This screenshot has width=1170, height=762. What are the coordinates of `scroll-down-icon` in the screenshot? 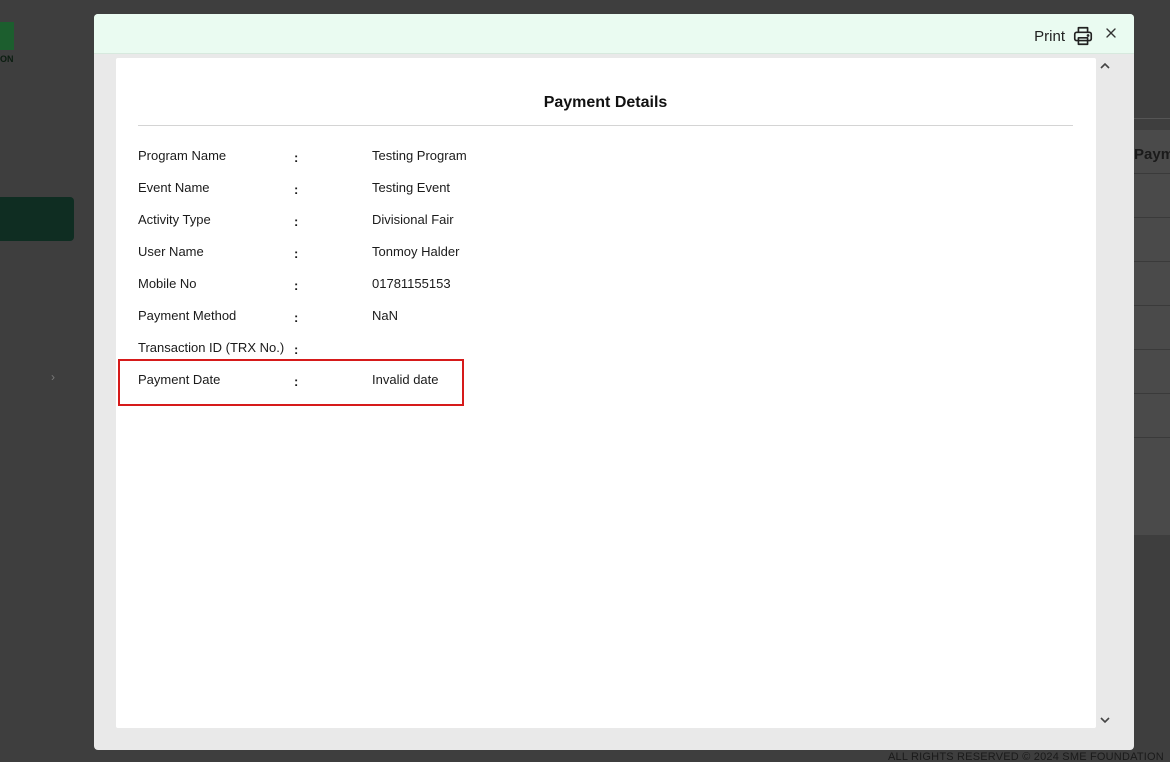 It's located at (1105, 720).